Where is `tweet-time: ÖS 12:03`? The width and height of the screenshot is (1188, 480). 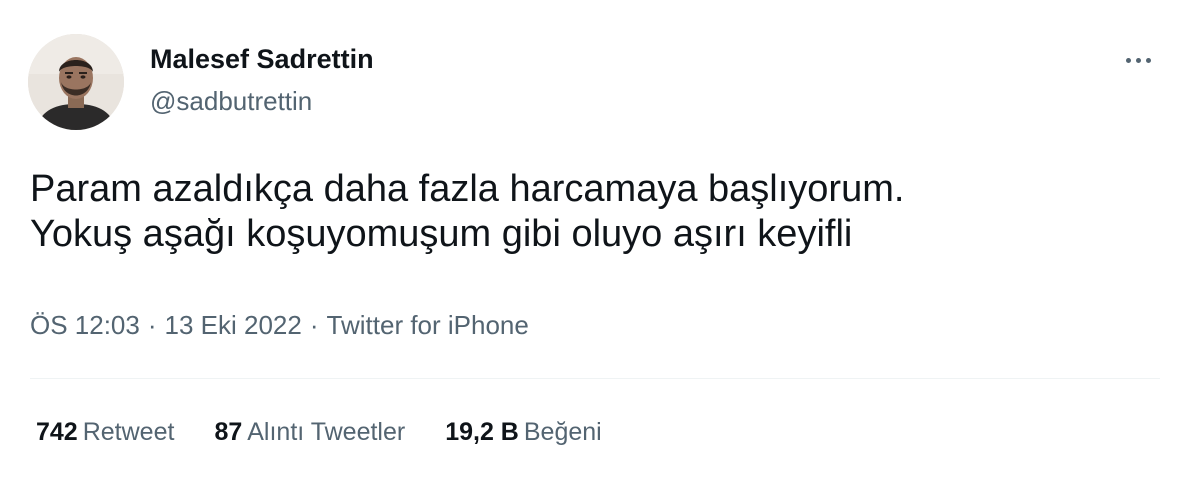 tweet-time: ÖS 12:03 is located at coordinates (85, 325).